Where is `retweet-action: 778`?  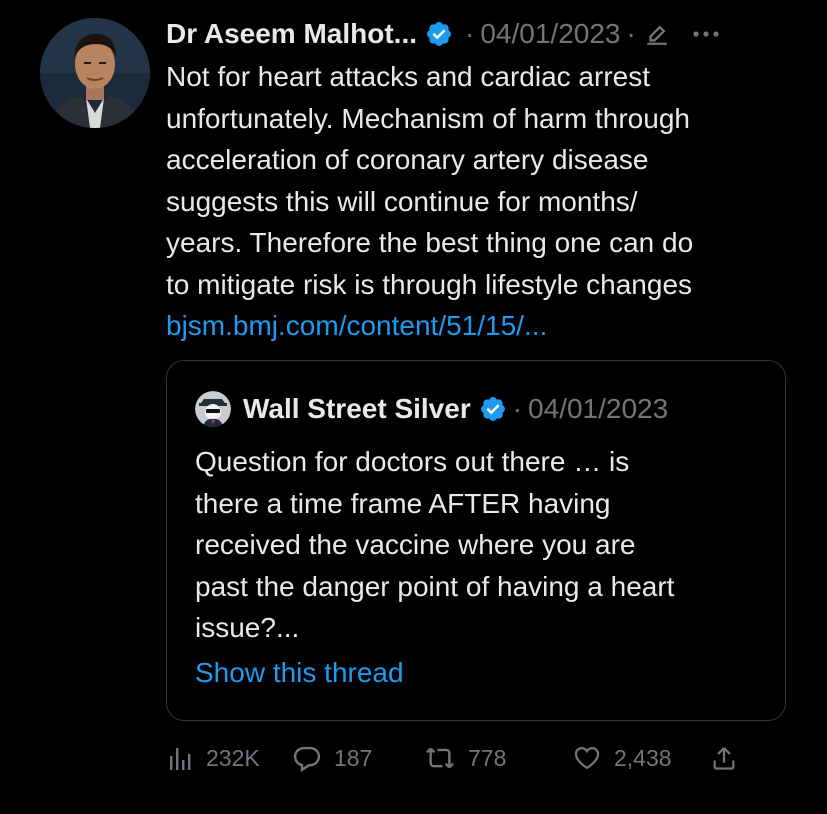 retweet-action: 778 is located at coordinates (498, 758).